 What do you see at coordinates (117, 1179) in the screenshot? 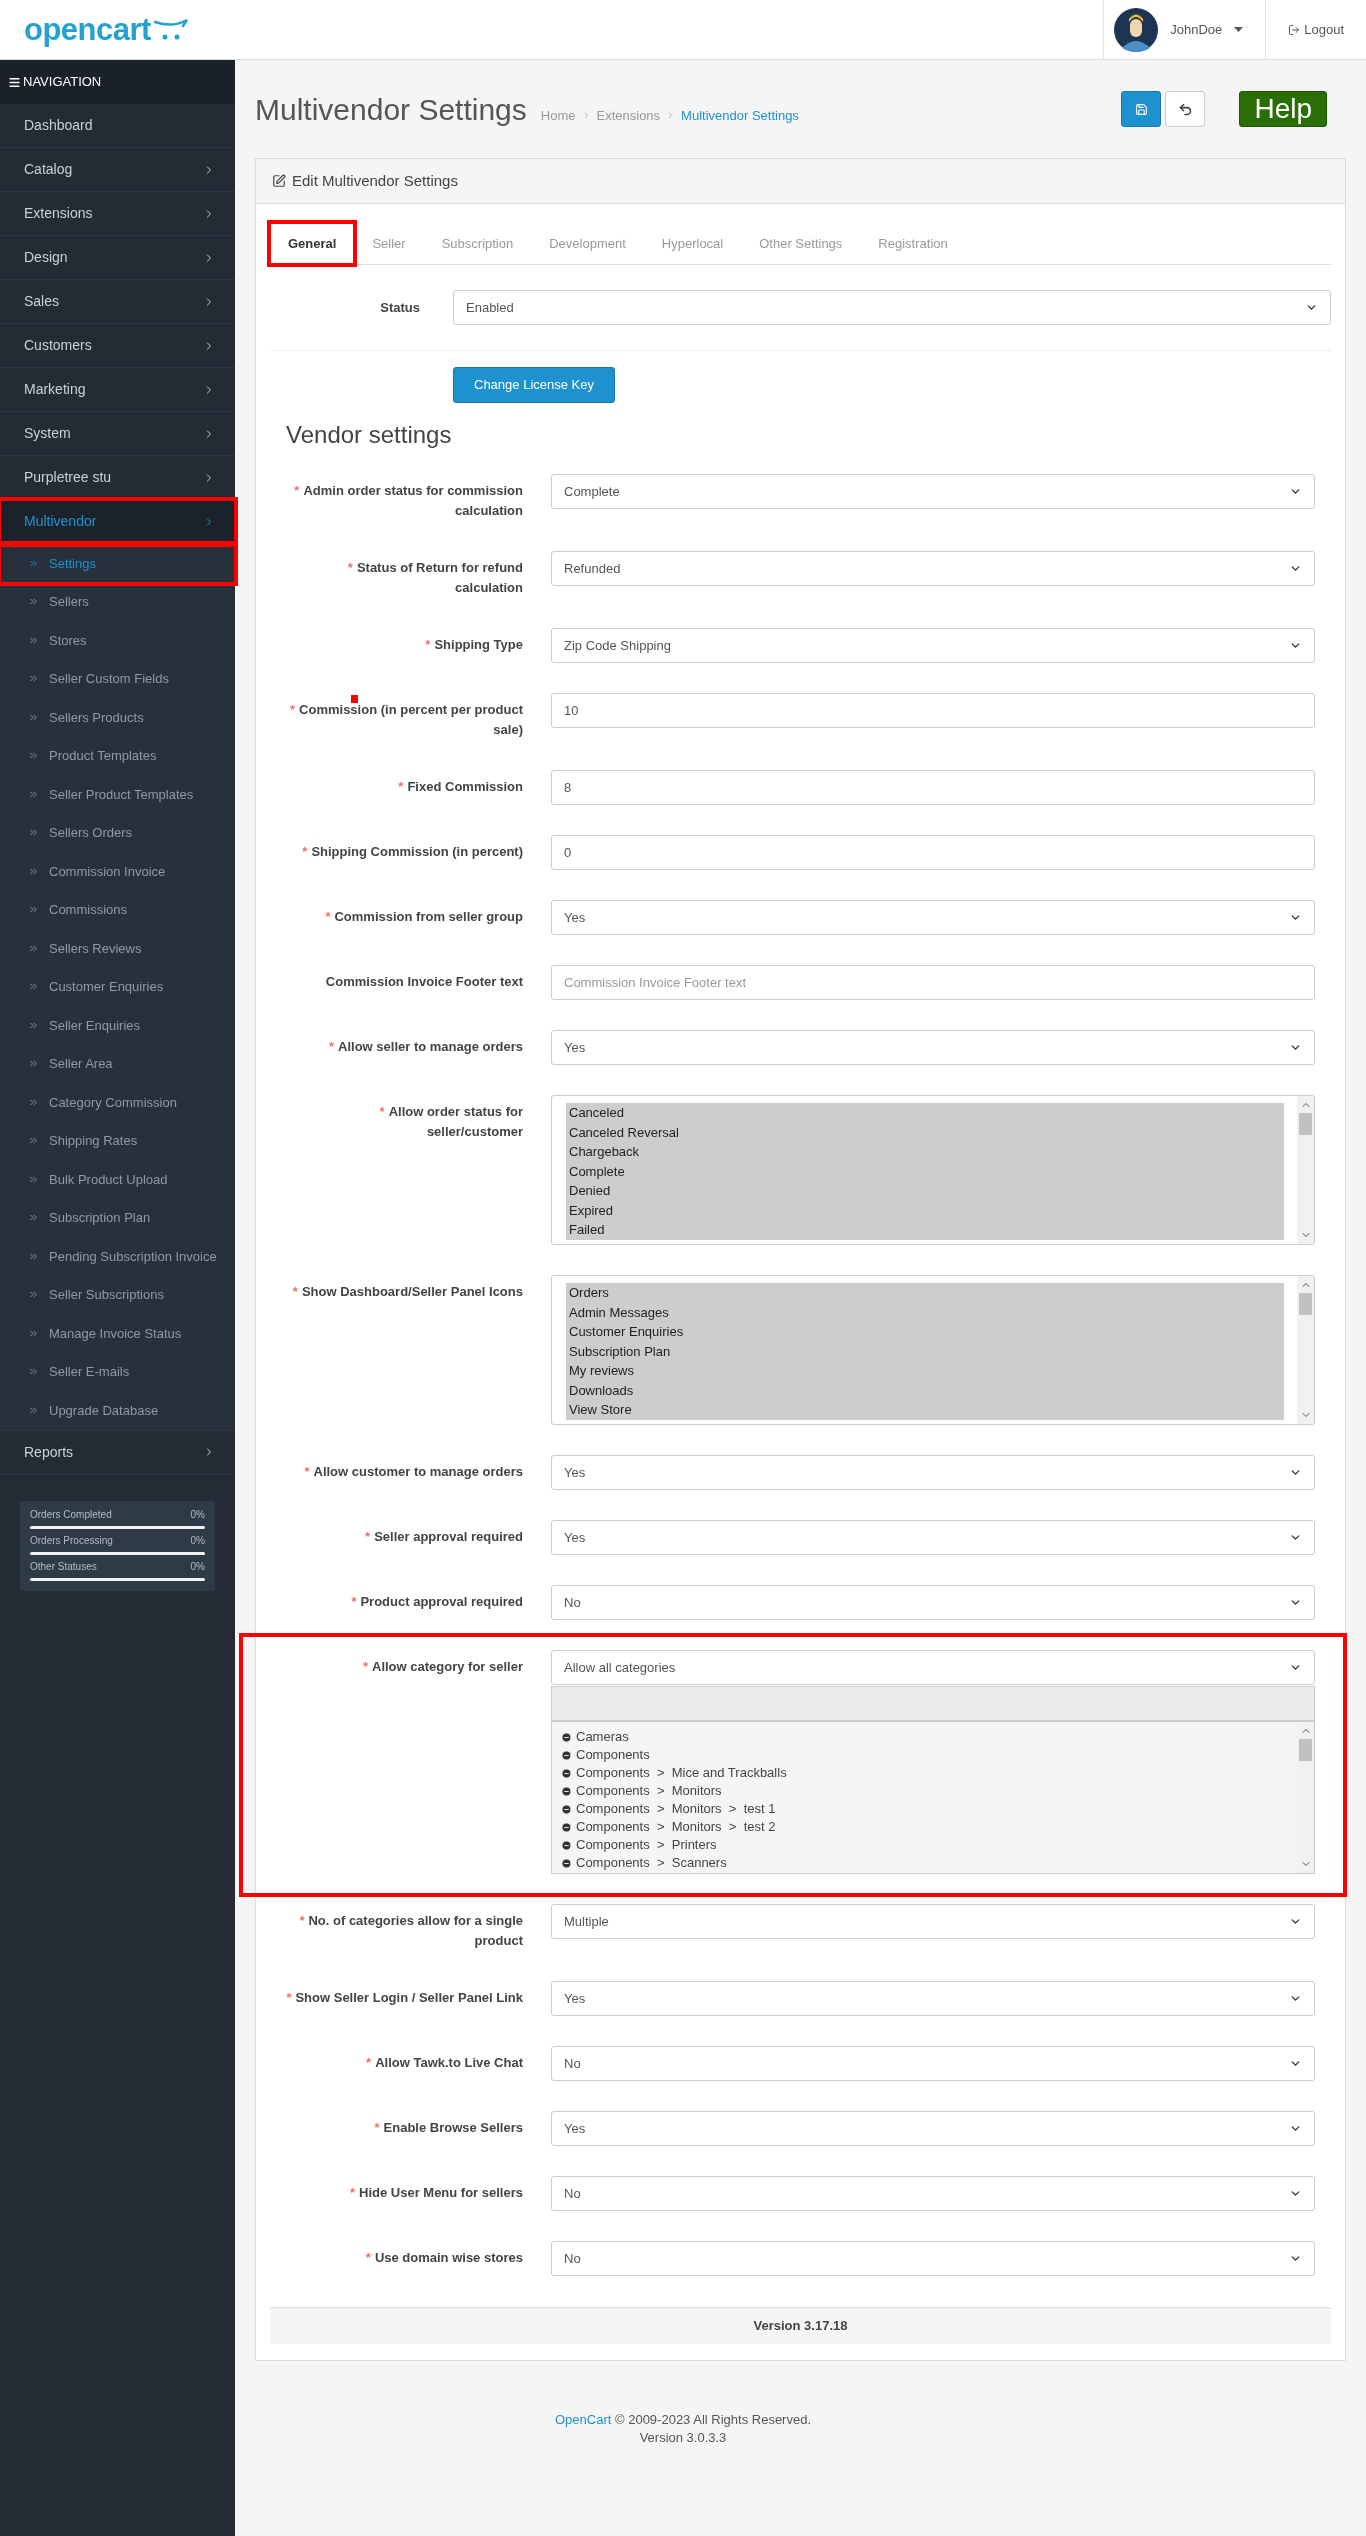
I see `nav-subitem: Bulk Product Upload` at bounding box center [117, 1179].